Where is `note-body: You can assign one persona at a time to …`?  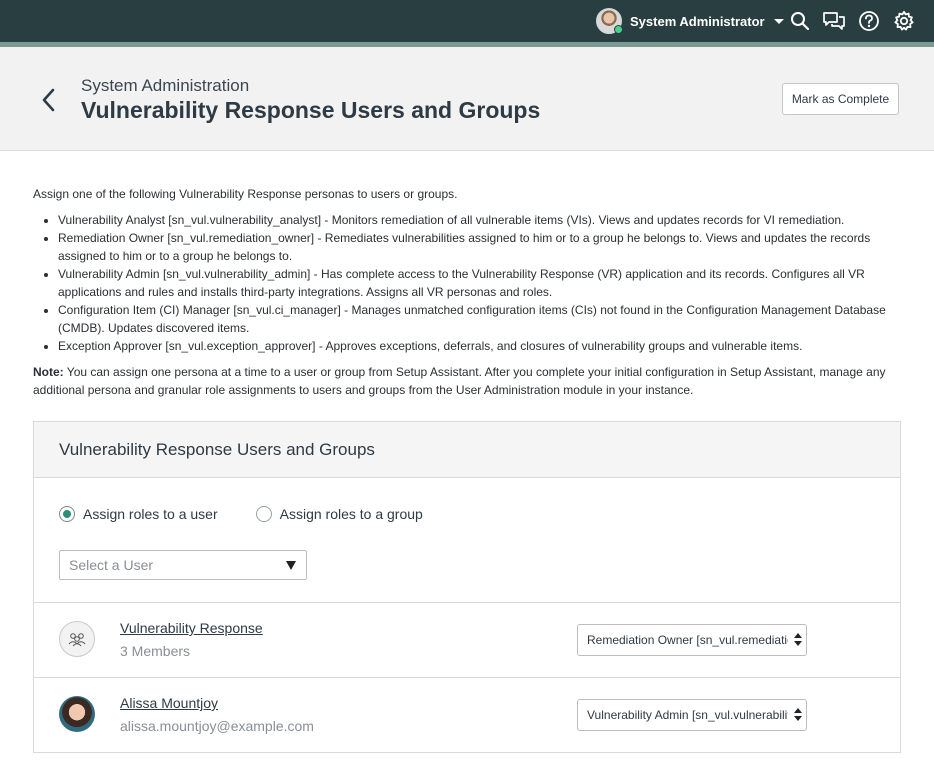 note-body: You can assign one persona at a time to … is located at coordinates (459, 381).